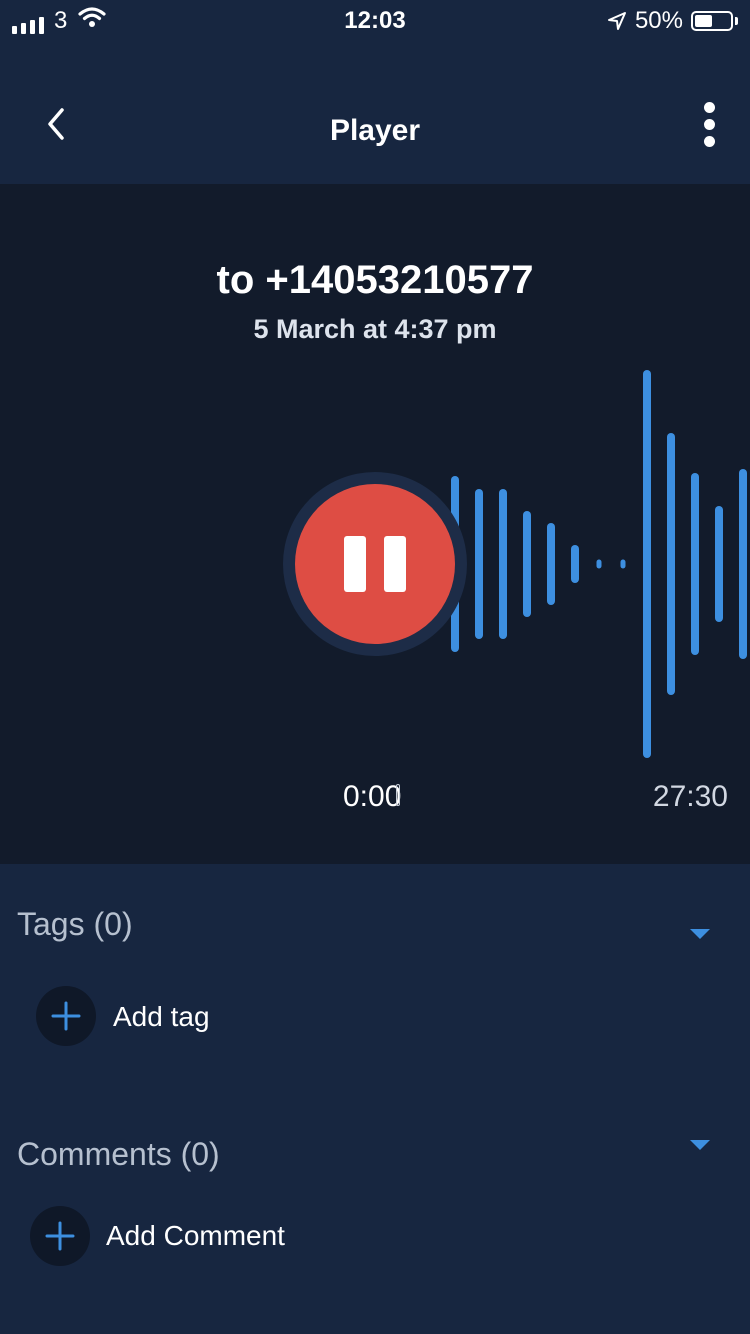 This screenshot has width=750, height=1334. What do you see at coordinates (161, 1017) in the screenshot?
I see `add-tag-label: Add tag` at bounding box center [161, 1017].